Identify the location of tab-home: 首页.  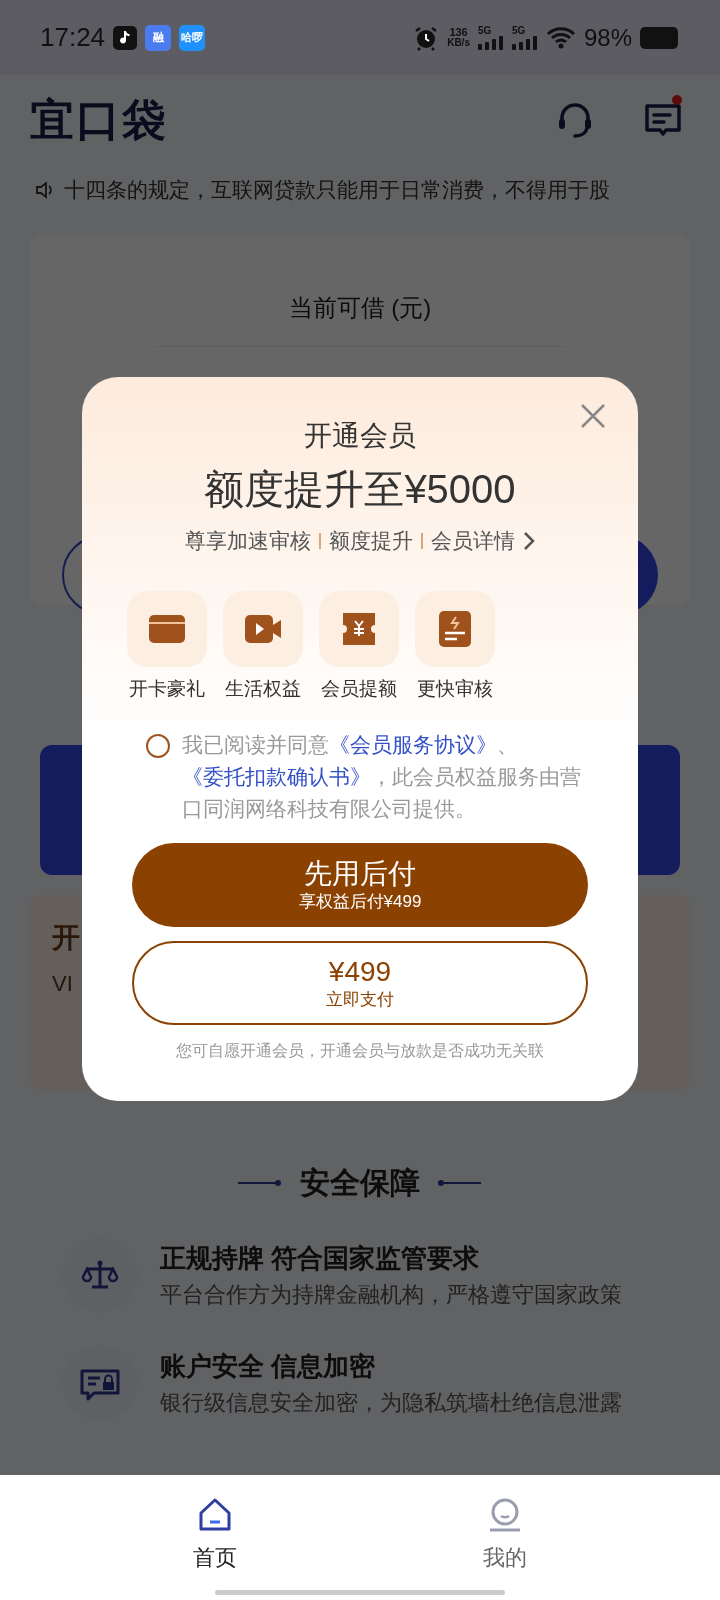
(215, 1548).